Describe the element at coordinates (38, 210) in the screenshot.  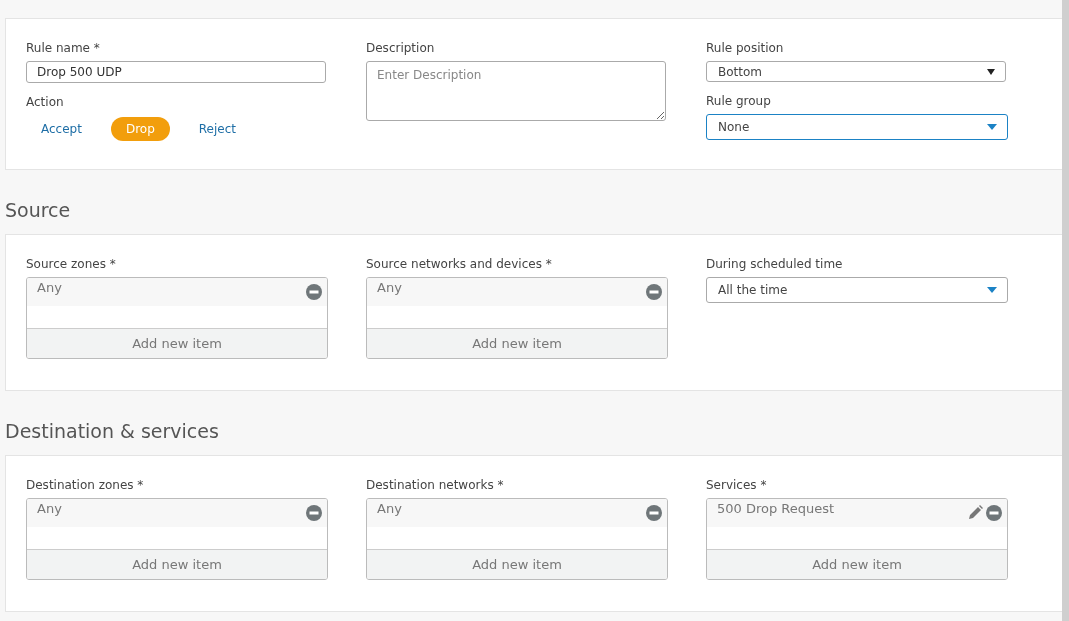
I see `section-heading: Source` at that location.